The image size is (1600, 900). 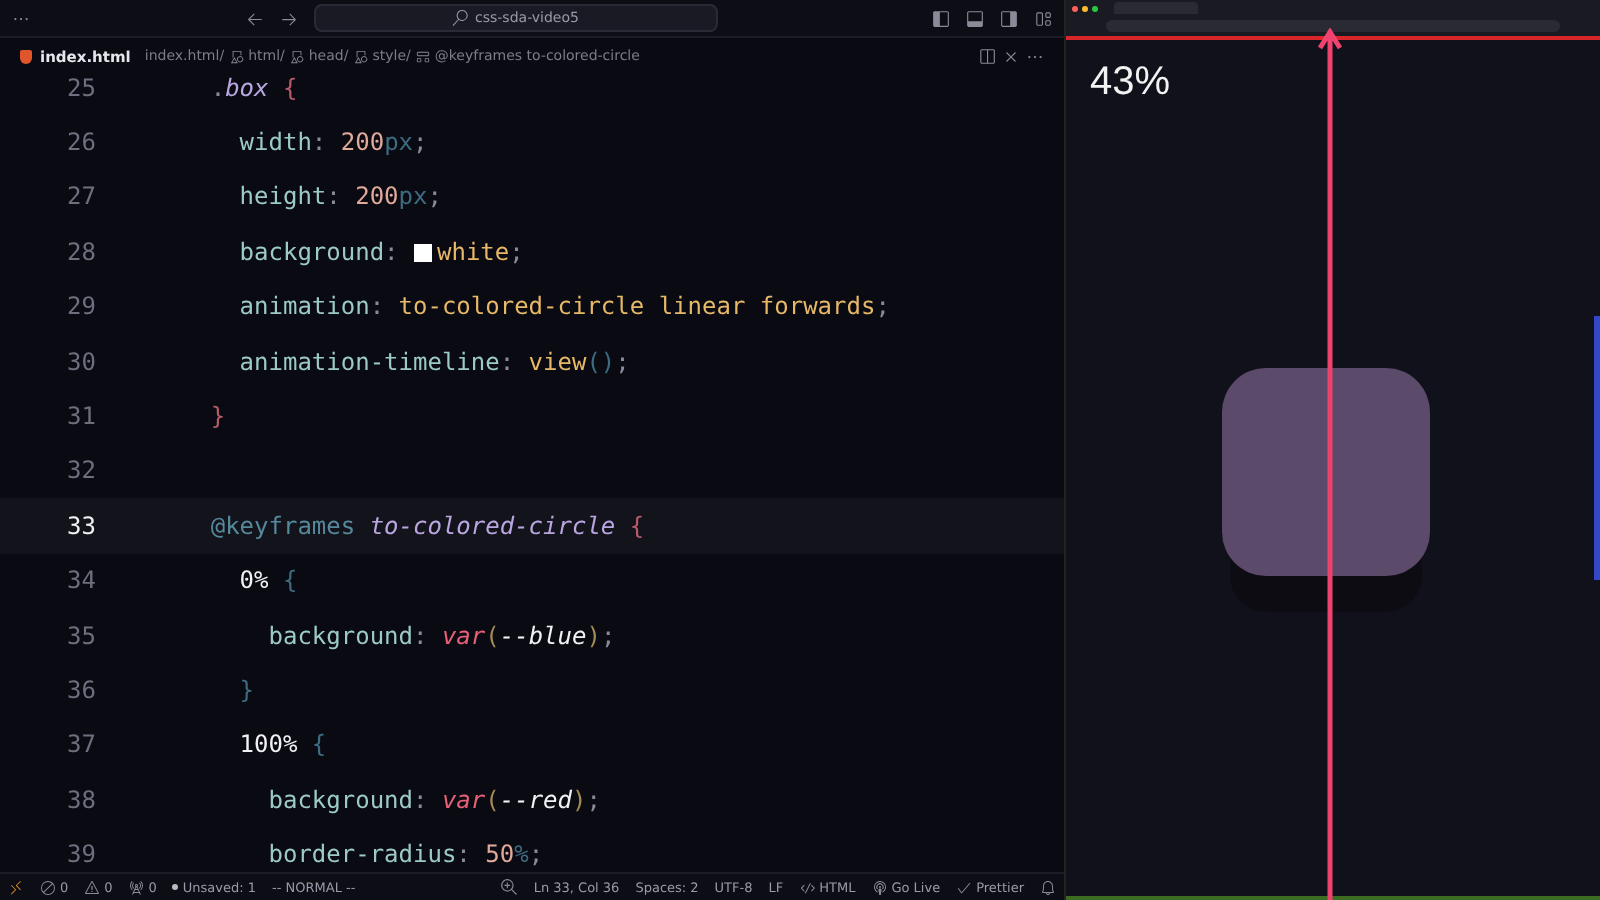 What do you see at coordinates (405, 854) in the screenshot?
I see `code-line: border-radius: 50%;` at bounding box center [405, 854].